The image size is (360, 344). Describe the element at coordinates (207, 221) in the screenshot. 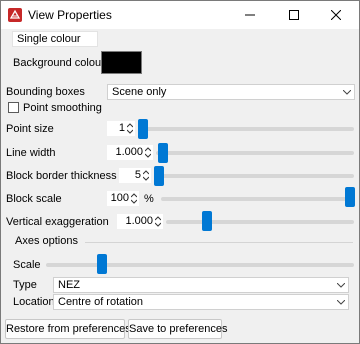

I see `vertical-exaggeration-slider-handle` at that location.